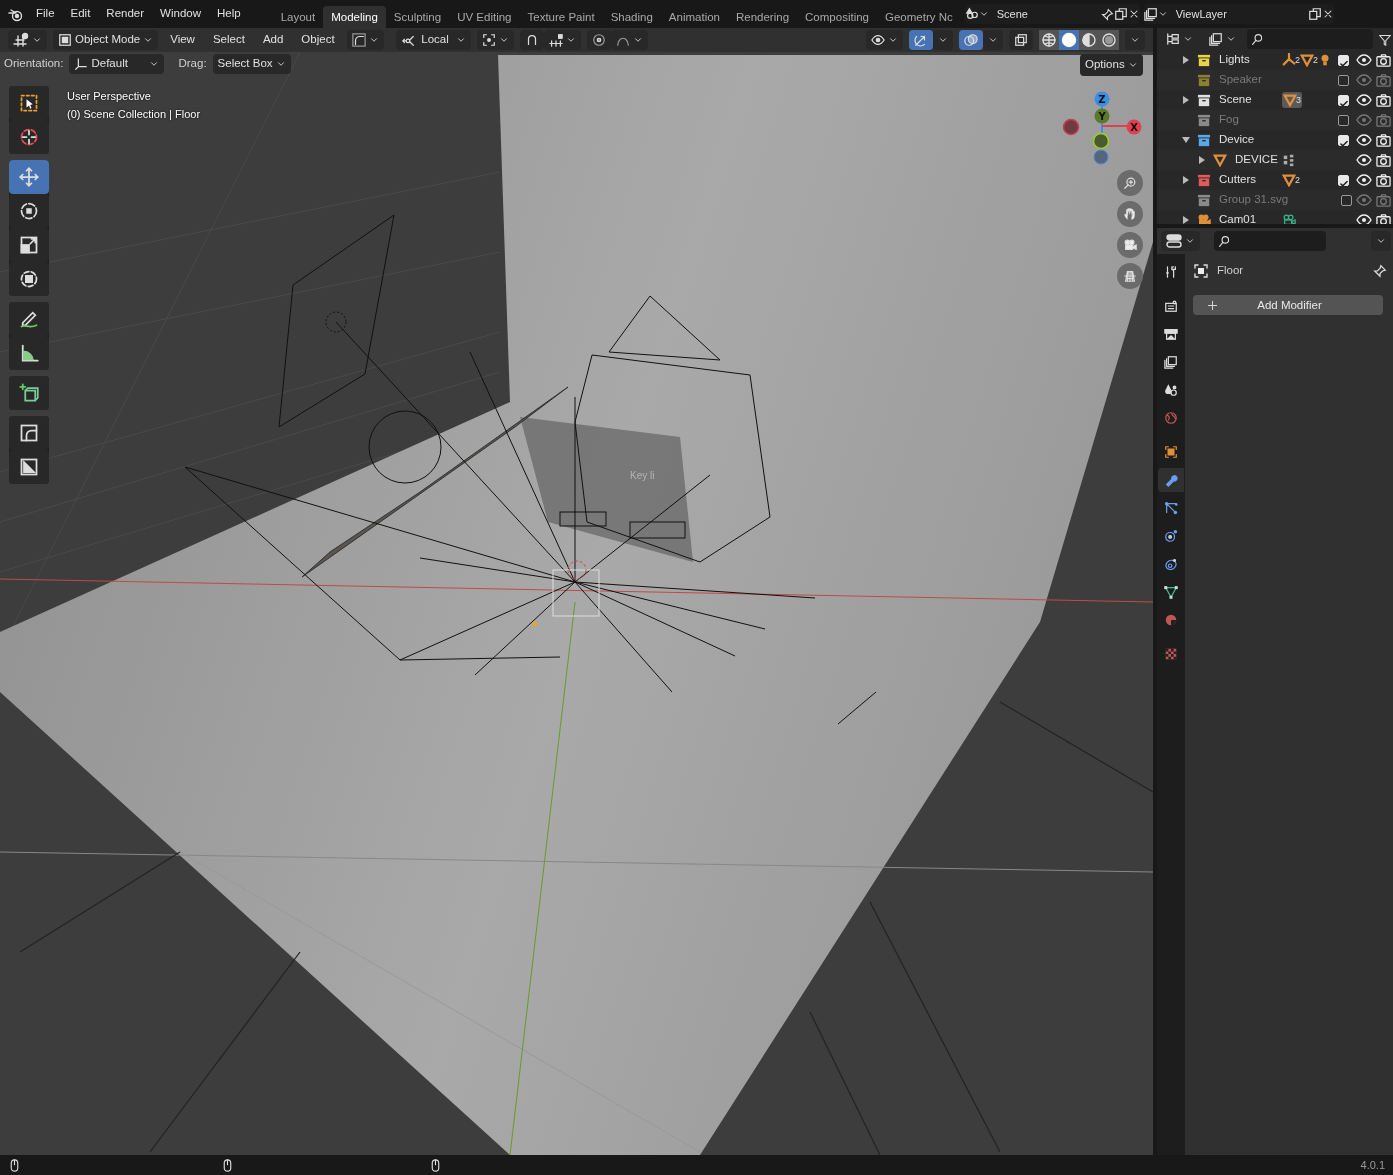  I want to click on orientation-dropdown: Default, so click(117, 64).